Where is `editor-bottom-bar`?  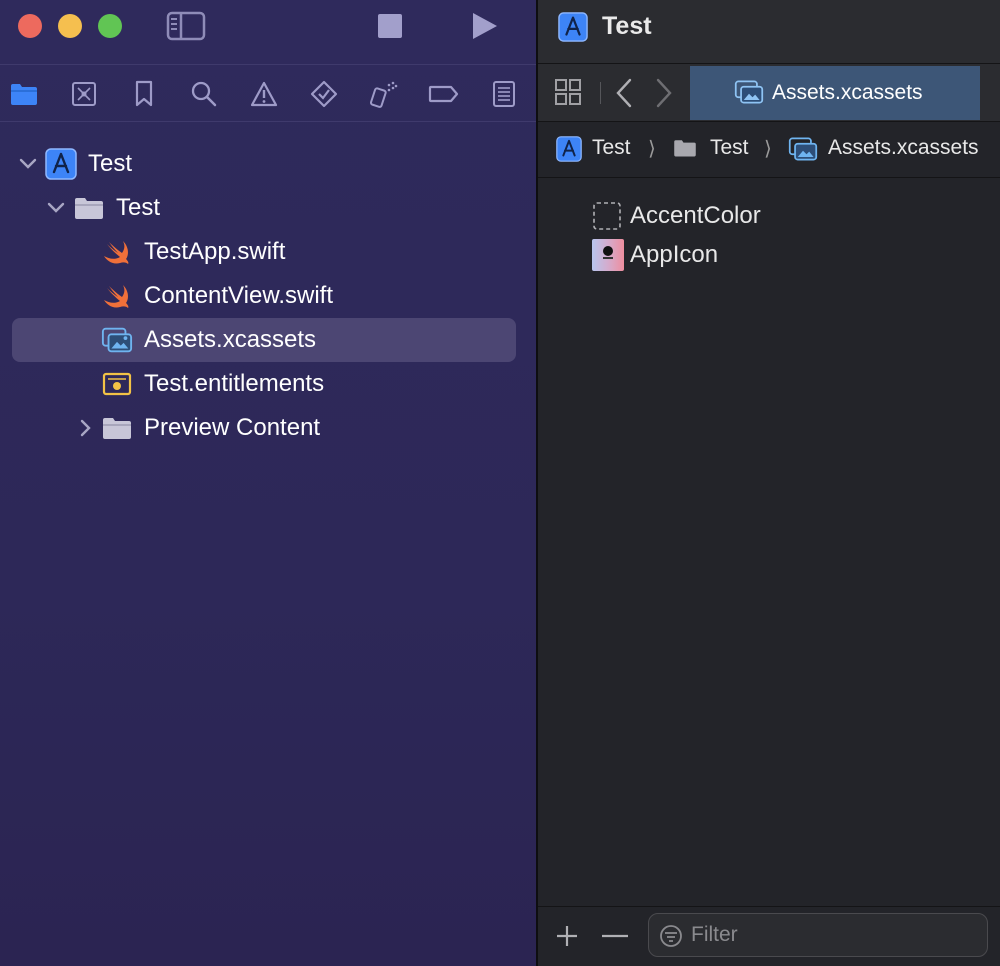 editor-bottom-bar is located at coordinates (769, 936).